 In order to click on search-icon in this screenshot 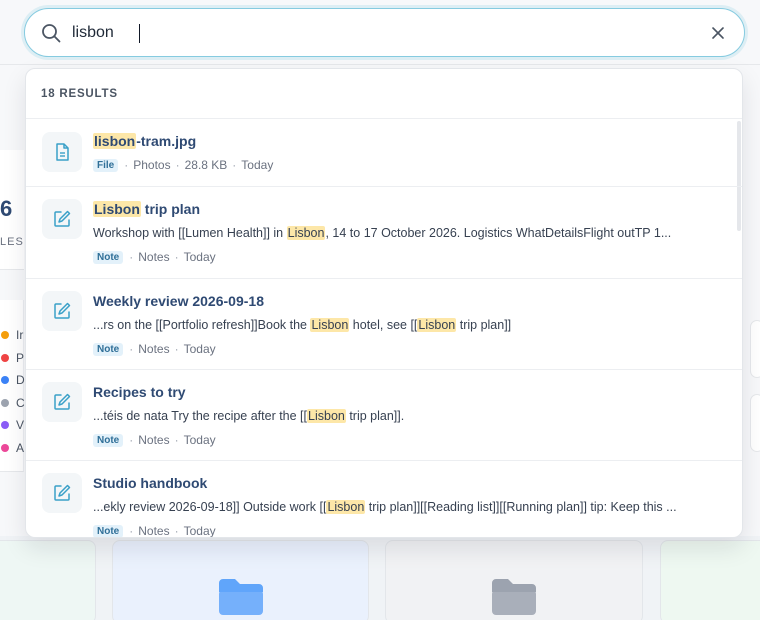, I will do `click(51, 33)`.